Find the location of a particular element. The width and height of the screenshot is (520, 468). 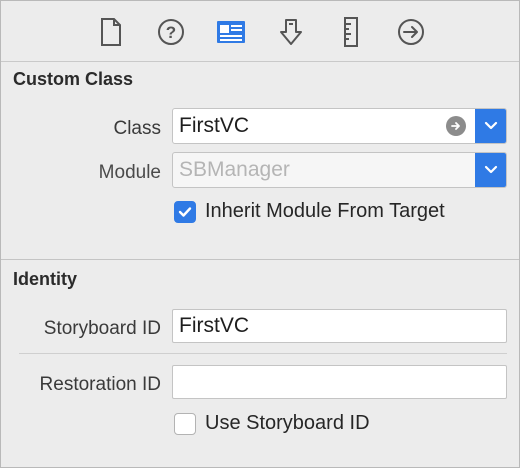

module-combobox: SBManager is located at coordinates (339, 170).